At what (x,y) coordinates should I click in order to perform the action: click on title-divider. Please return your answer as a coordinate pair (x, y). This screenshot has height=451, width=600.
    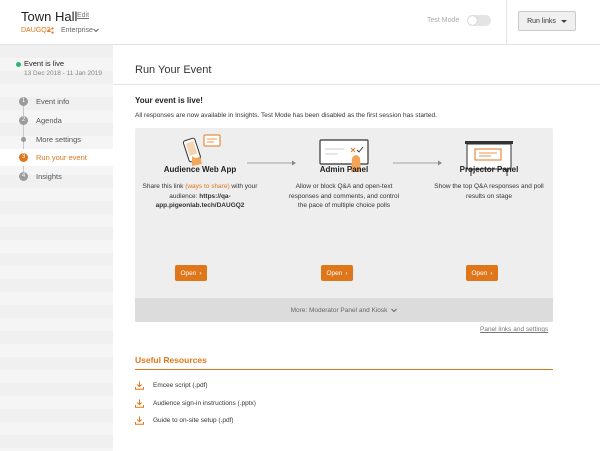
    Looking at the image, I should click on (356, 84).